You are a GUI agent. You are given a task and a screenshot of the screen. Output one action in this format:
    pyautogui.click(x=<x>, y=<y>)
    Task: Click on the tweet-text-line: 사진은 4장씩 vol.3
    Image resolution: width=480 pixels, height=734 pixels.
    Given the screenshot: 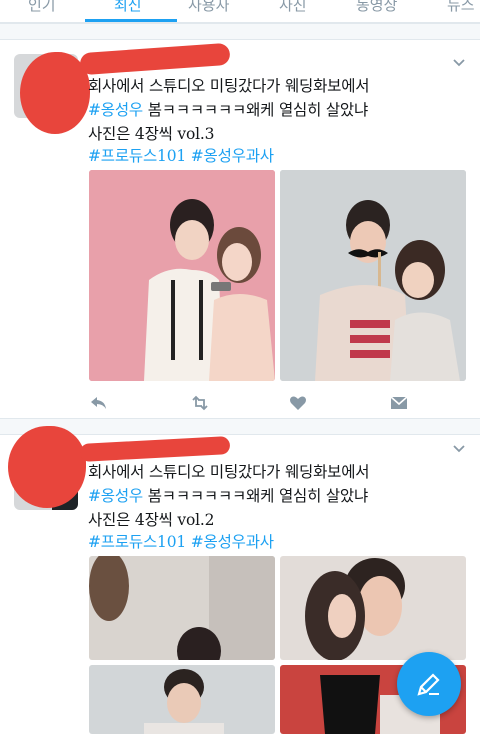 What is the action you would take?
    pyautogui.click(x=151, y=134)
    